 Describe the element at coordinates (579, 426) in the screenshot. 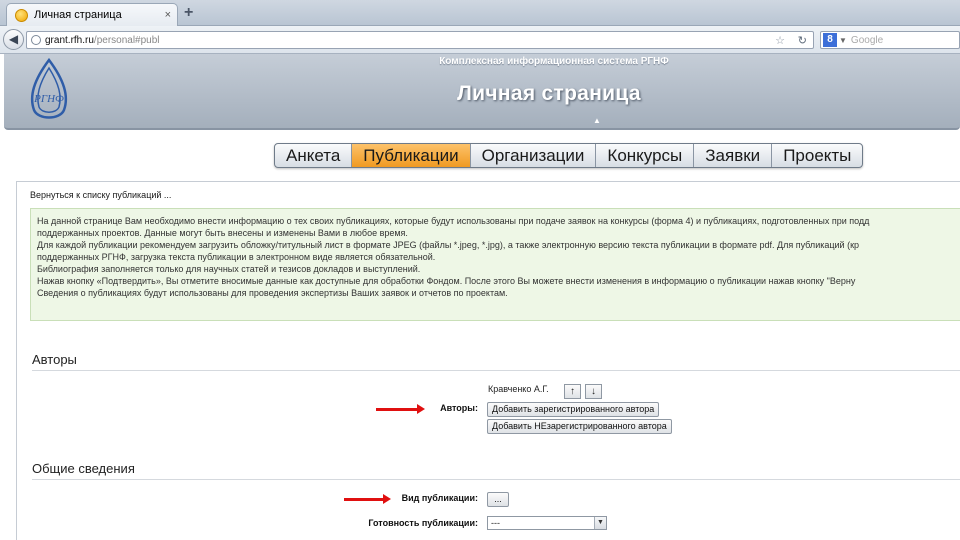

I see `add-unregistered-author-button: Добавить НЕзарегистрированного автора` at that location.